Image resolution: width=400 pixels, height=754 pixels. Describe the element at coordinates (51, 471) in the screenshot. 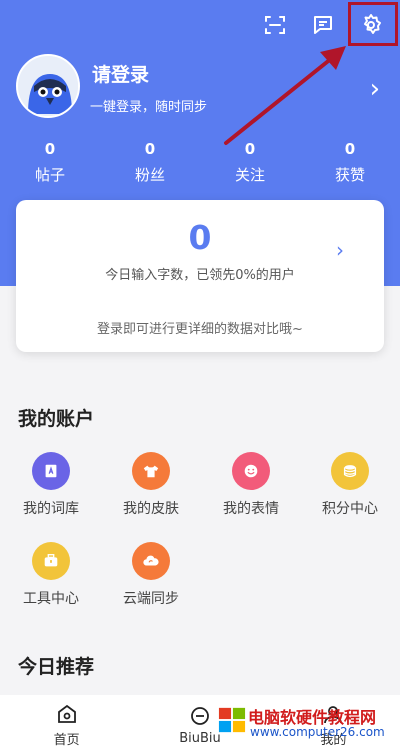

I see `dictionary-icon` at that location.